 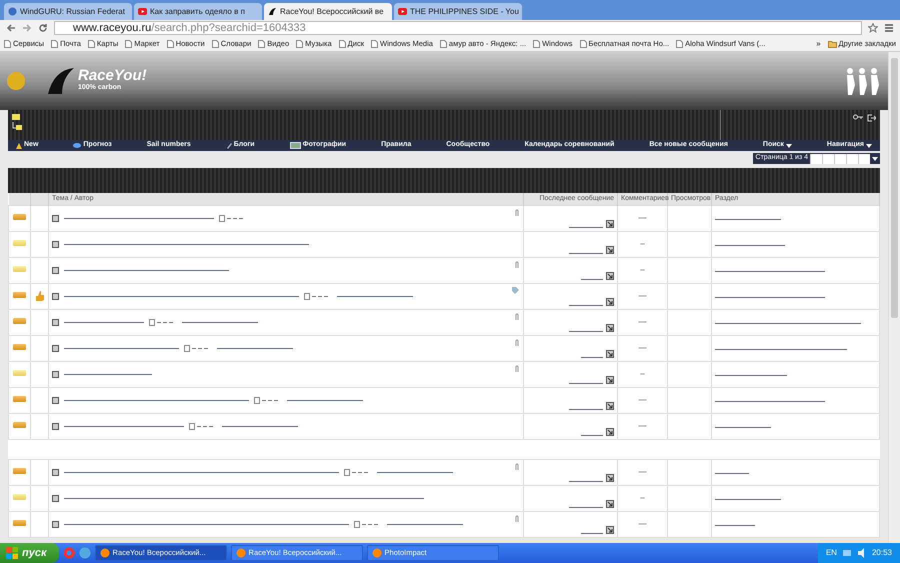 What do you see at coordinates (831, 553) in the screenshot?
I see `language-indicator: EN` at bounding box center [831, 553].